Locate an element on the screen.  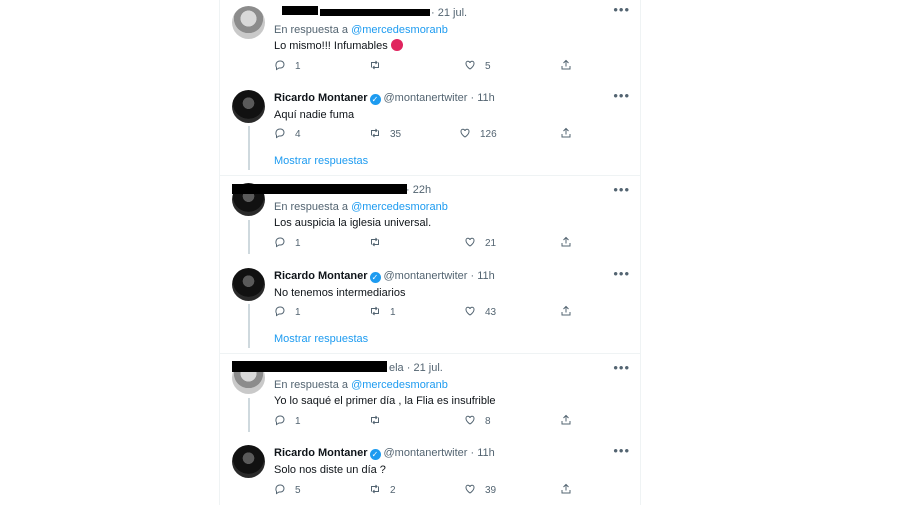
retweet-count: 35 is located at coordinates (396, 134).